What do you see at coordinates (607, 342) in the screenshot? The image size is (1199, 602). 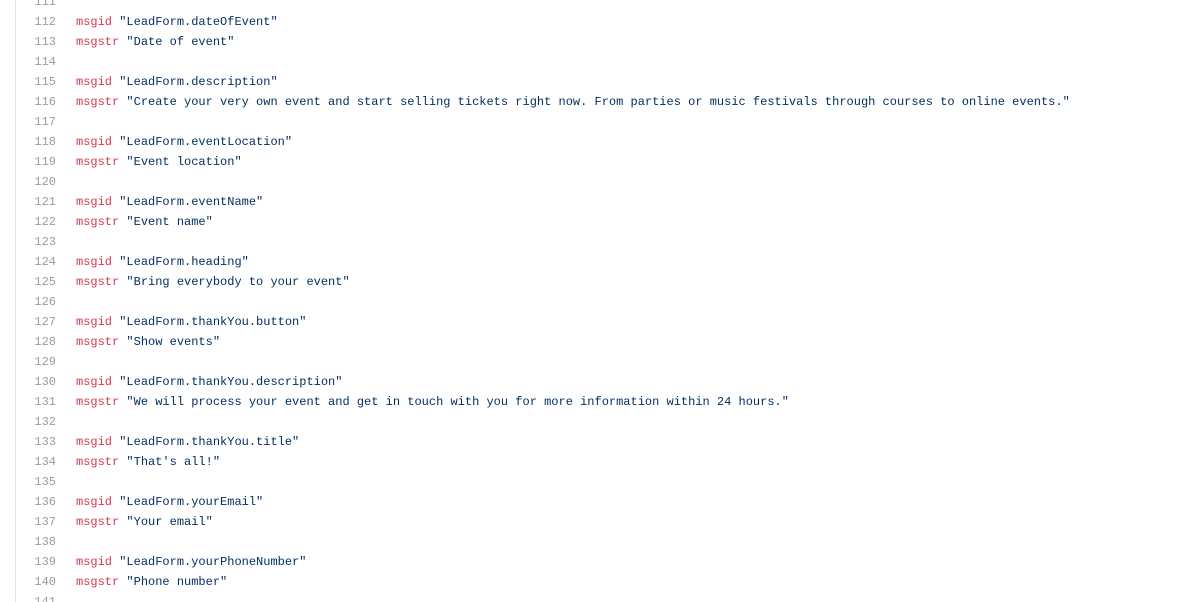 I see `code-line: 128 msgstr "Show events"` at bounding box center [607, 342].